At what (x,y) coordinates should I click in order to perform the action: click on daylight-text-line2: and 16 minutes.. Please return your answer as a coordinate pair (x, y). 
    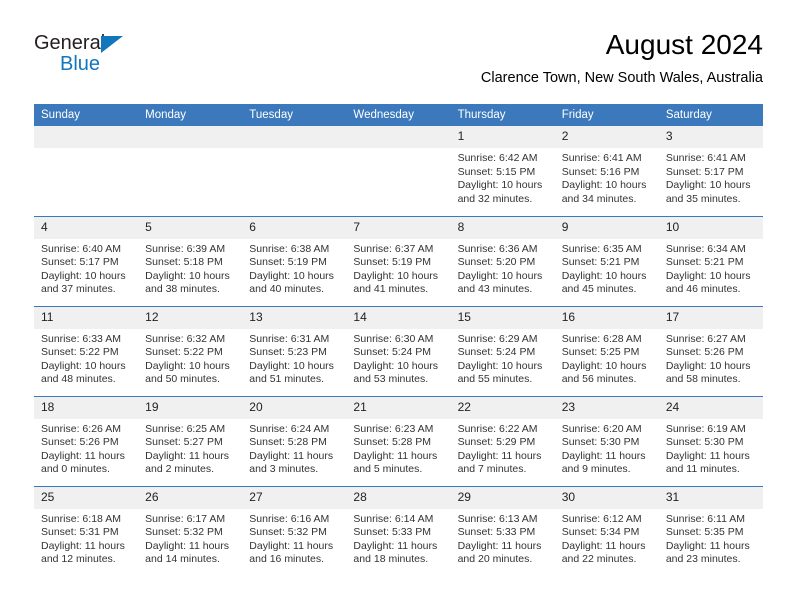
    Looking at the image, I should click on (286, 559).